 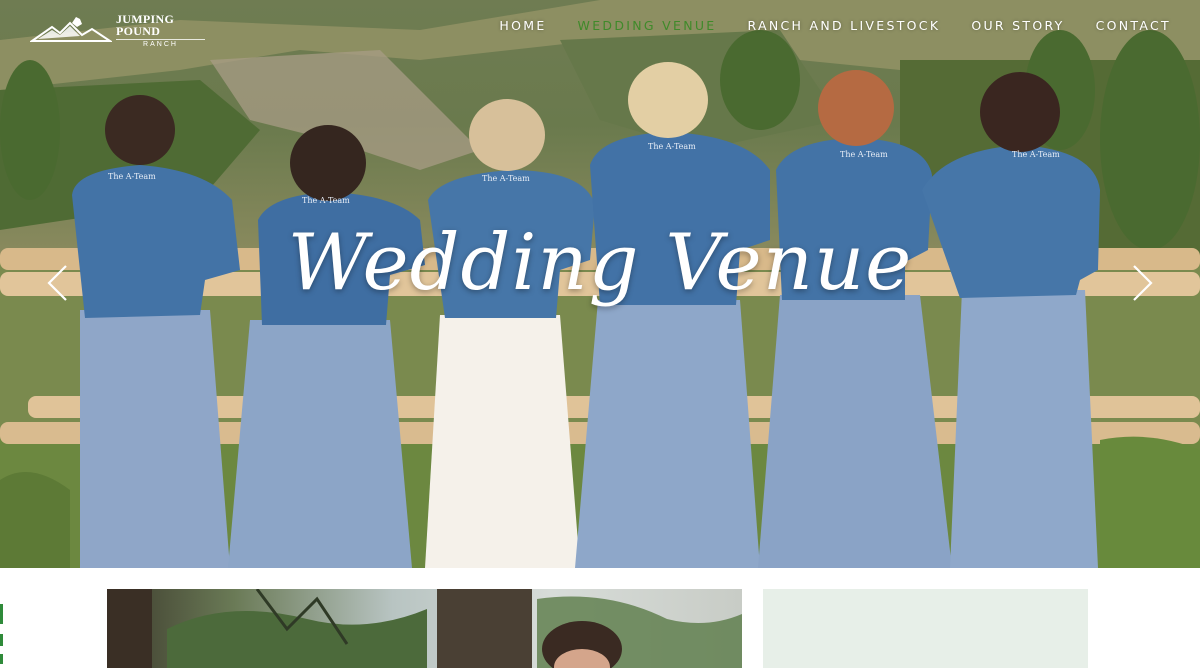 I want to click on brand-subtitle: RANCH, so click(x=160, y=43).